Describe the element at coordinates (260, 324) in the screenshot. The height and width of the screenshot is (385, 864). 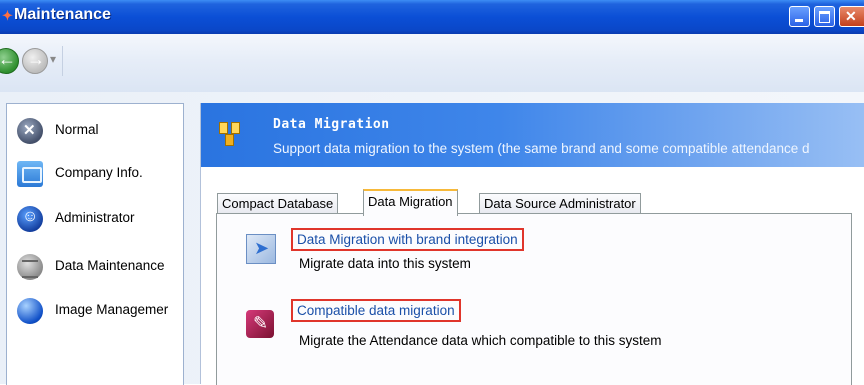
I see `compatible-migration-icon` at that location.